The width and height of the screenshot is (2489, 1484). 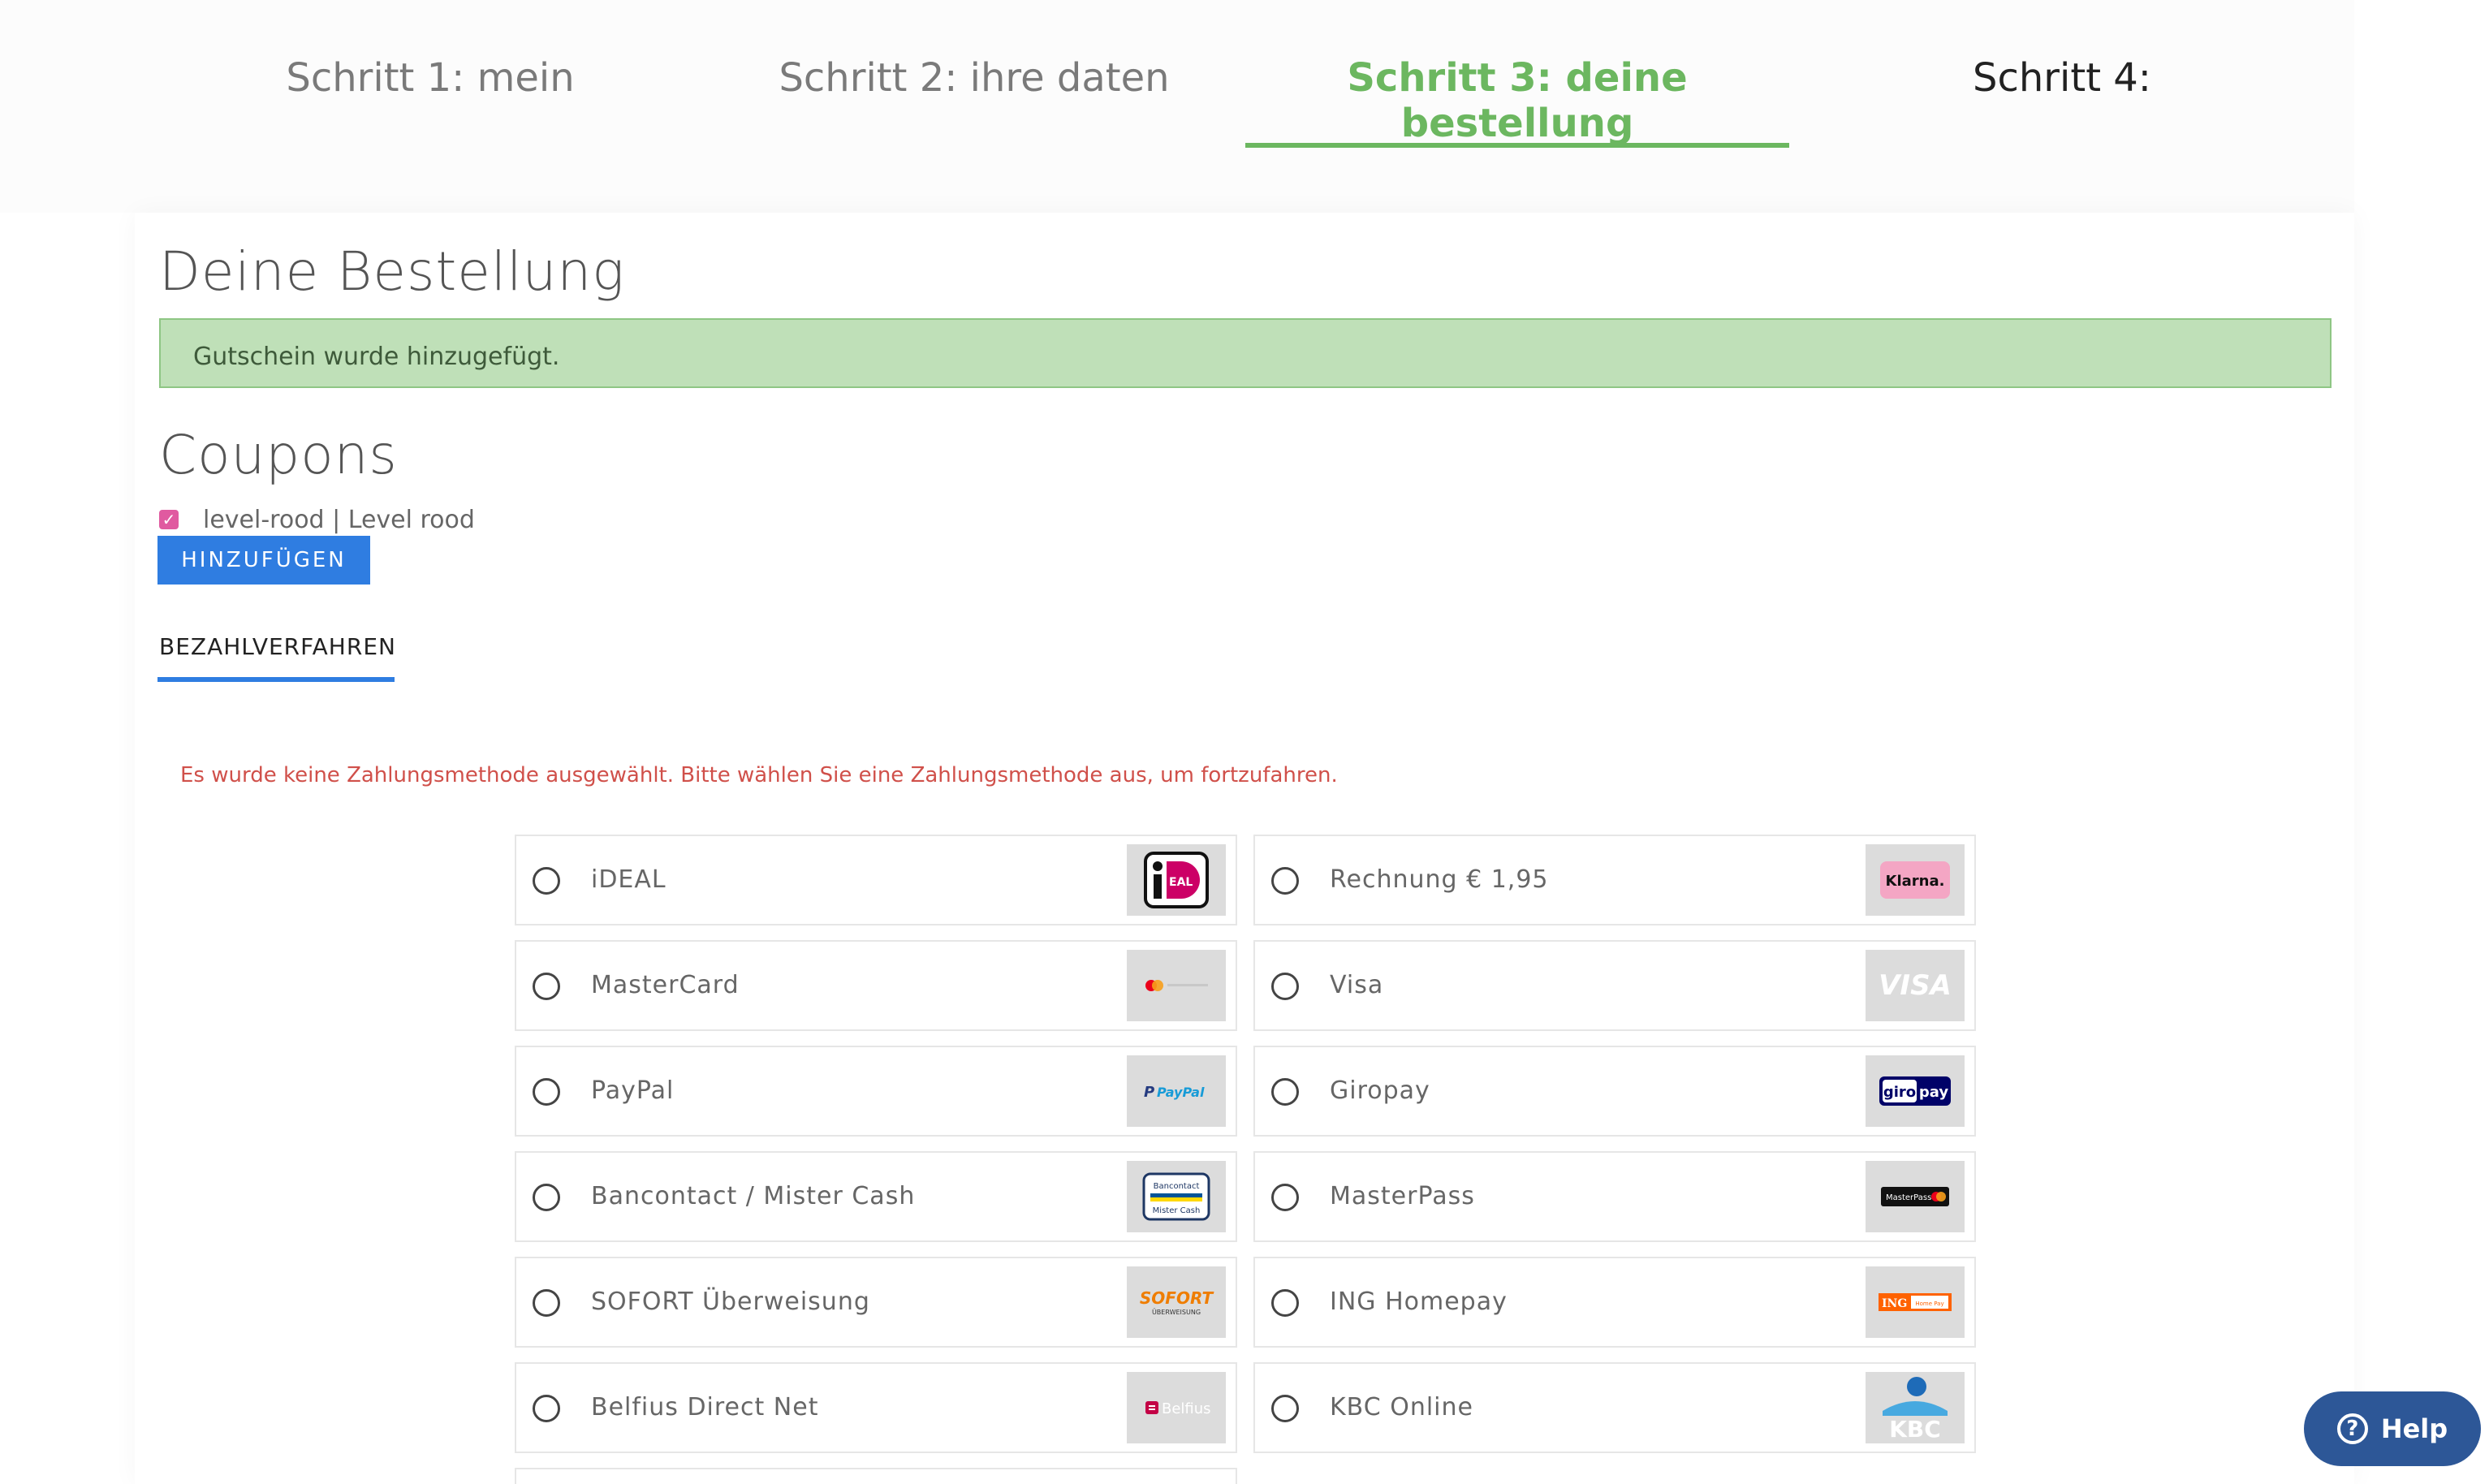 I want to click on visa-logo-icon: VISA, so click(x=1915, y=985).